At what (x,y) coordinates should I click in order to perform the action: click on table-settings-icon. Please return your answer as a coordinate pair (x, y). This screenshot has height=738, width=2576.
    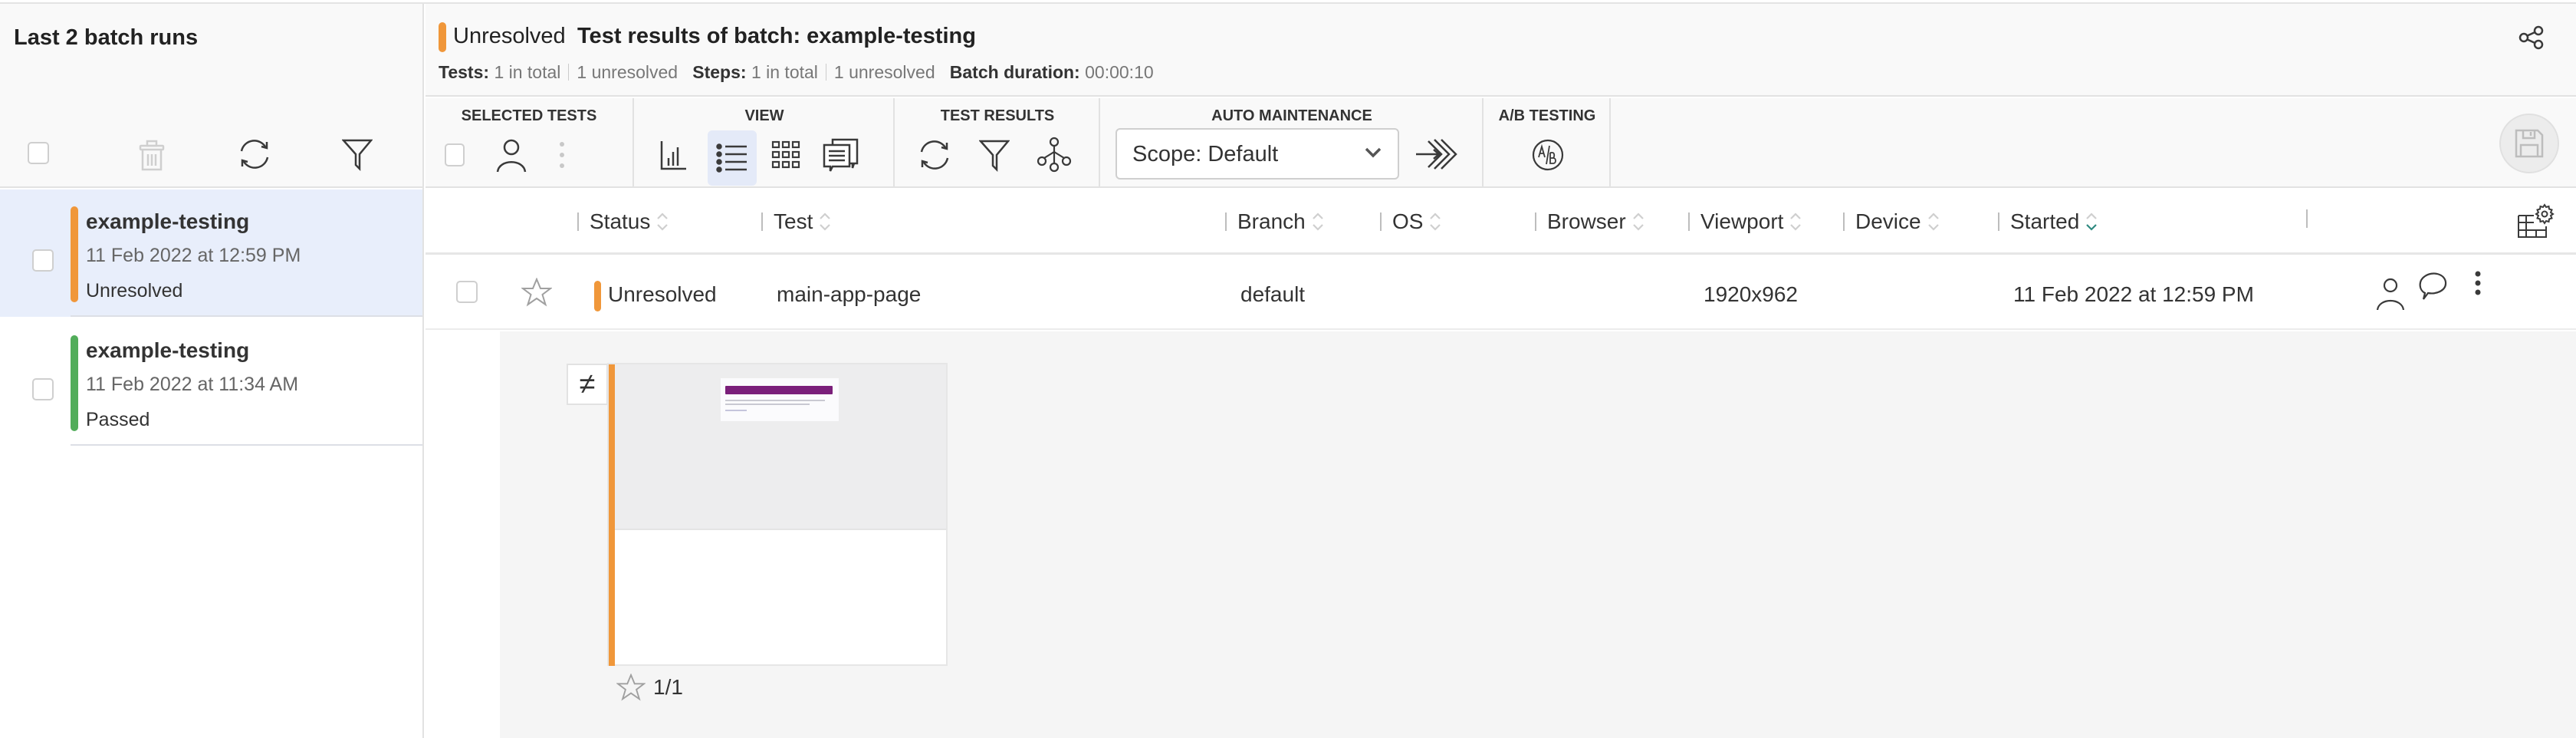
    Looking at the image, I should click on (2537, 220).